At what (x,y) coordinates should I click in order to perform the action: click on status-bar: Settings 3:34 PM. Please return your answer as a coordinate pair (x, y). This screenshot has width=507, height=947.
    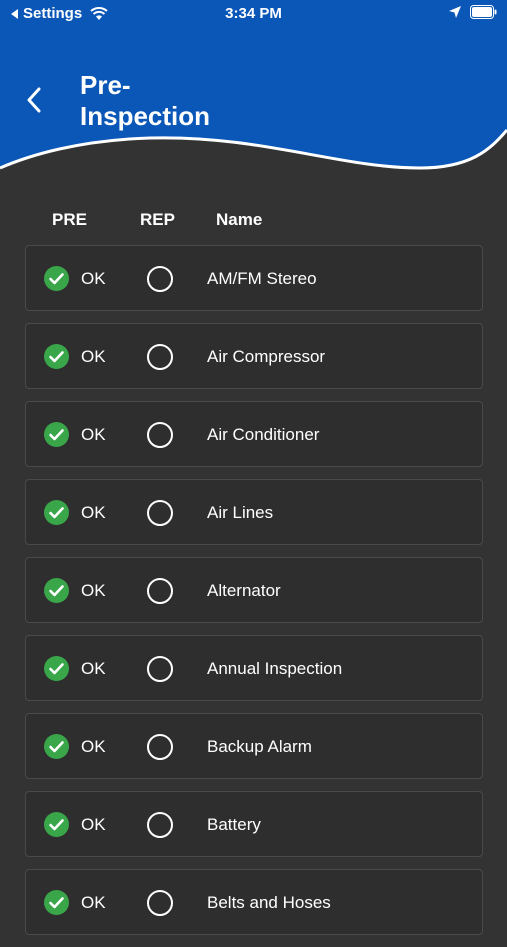
    Looking at the image, I should click on (253, 14).